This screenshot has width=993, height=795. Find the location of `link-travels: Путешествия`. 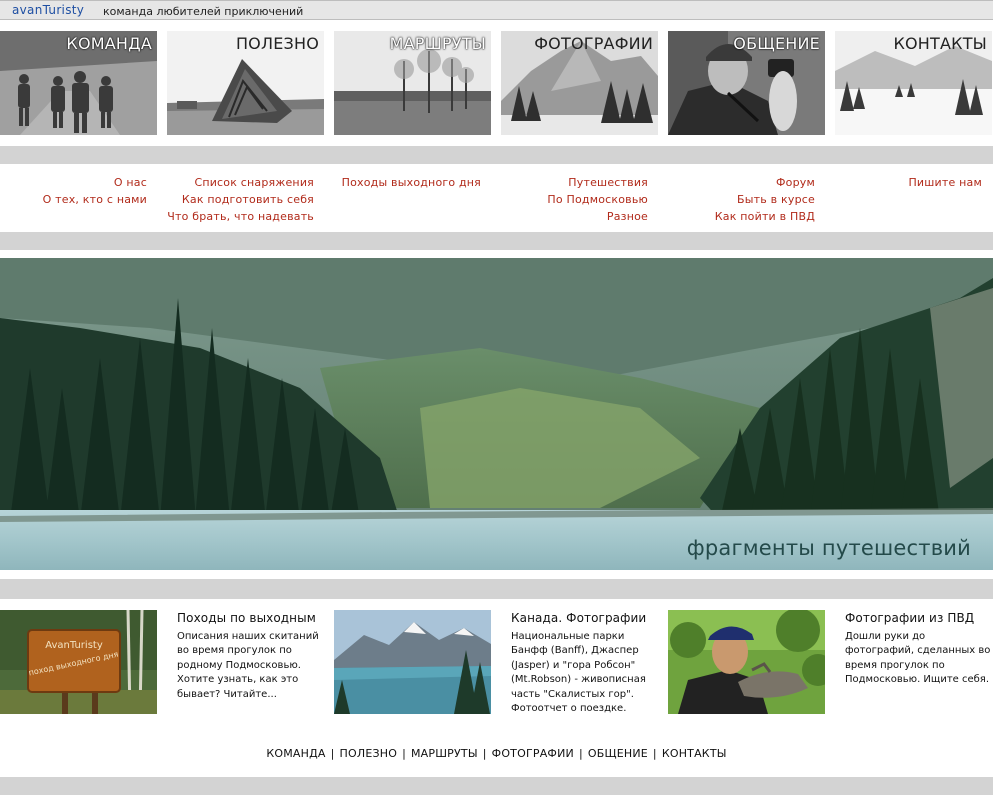

link-travels: Путешествия is located at coordinates (569, 182).